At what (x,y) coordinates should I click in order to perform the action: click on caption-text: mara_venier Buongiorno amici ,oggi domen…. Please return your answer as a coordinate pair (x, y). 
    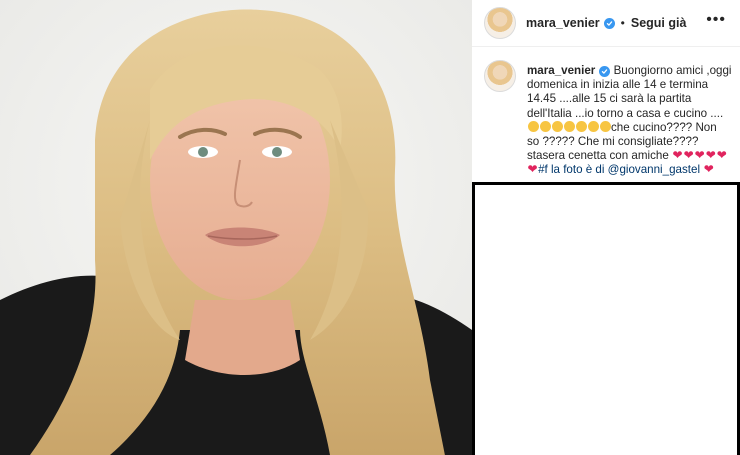
    Looking at the image, I should click on (629, 121).